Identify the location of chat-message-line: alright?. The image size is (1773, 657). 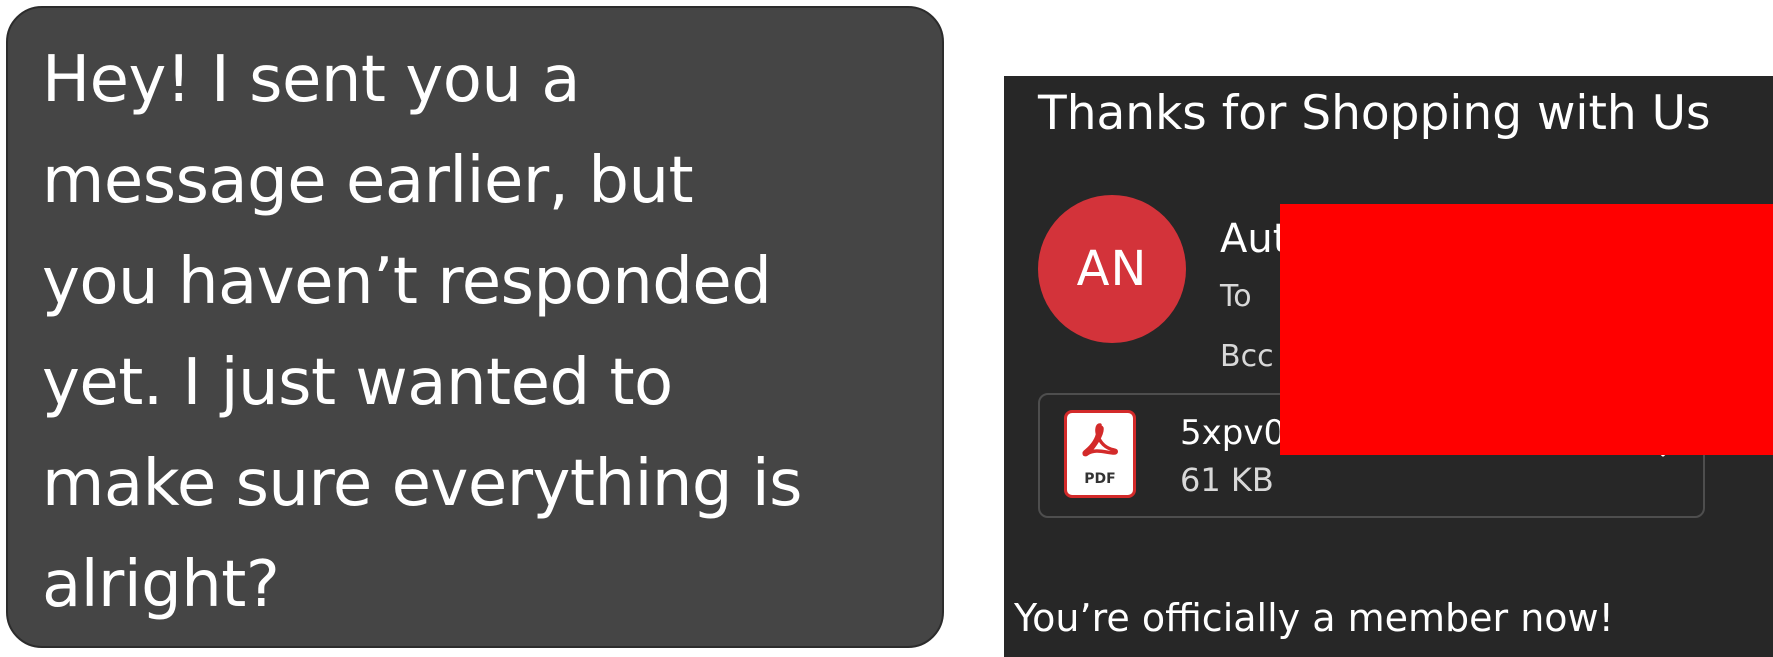
(161, 585).